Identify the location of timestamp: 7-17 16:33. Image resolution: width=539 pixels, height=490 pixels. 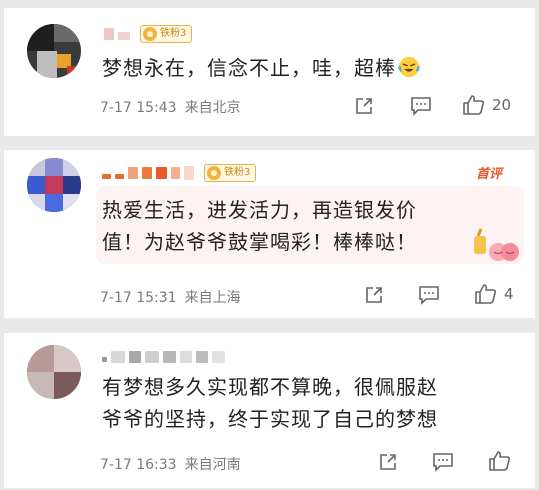
(138, 465).